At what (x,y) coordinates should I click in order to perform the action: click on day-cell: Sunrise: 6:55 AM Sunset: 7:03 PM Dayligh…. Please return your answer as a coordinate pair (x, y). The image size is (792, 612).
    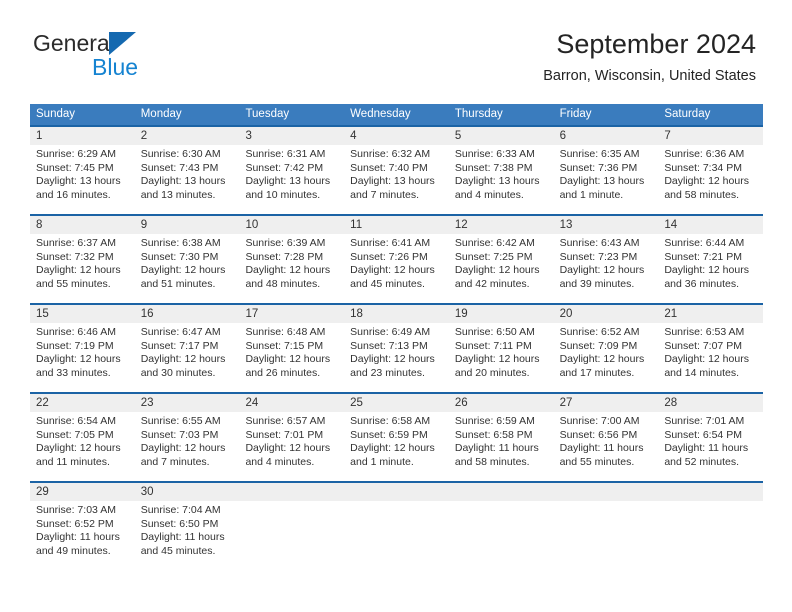
    Looking at the image, I should click on (187, 446).